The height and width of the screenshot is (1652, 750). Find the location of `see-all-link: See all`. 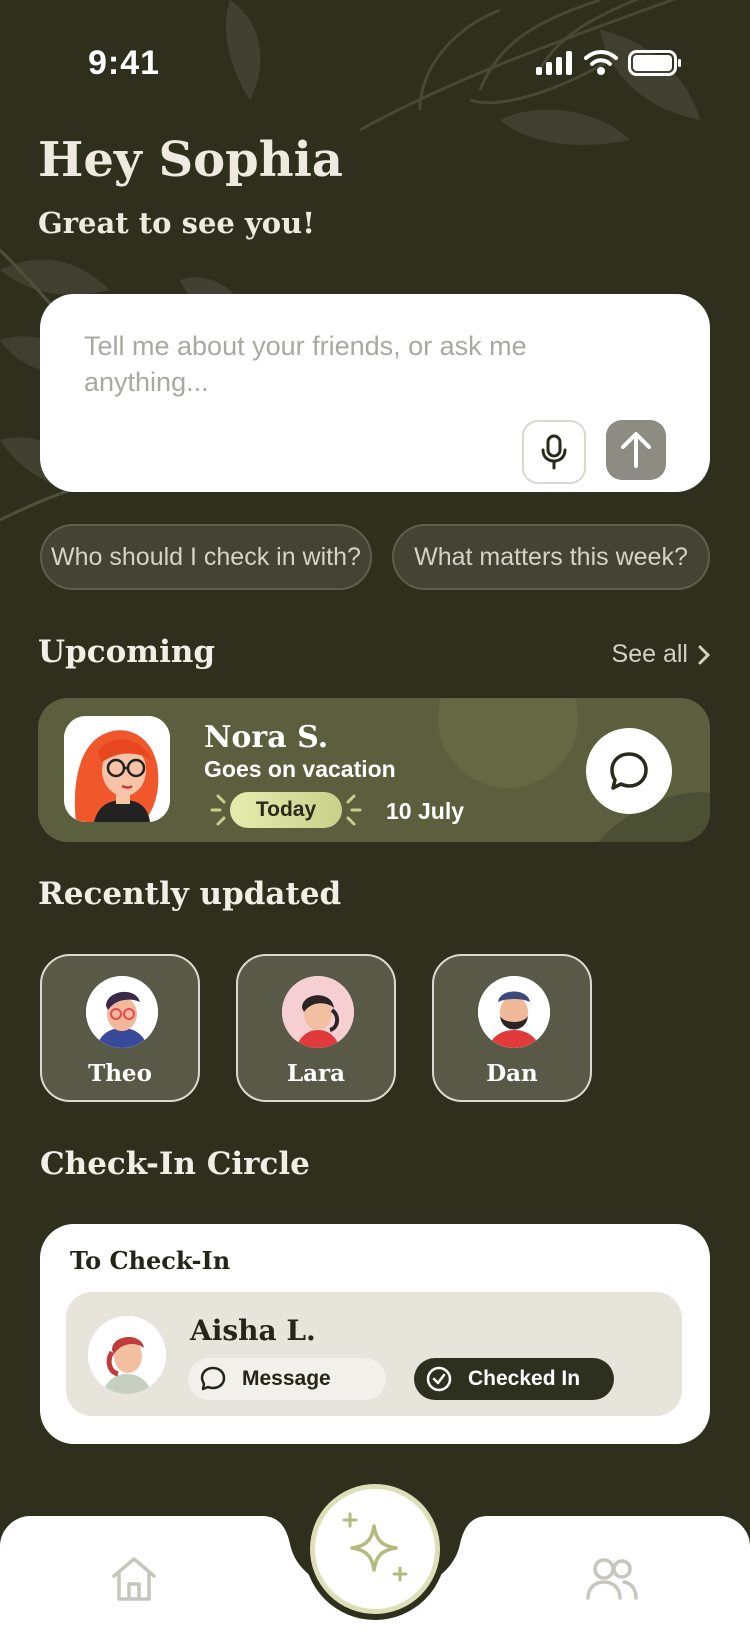

see-all-link: See all is located at coordinates (661, 654).